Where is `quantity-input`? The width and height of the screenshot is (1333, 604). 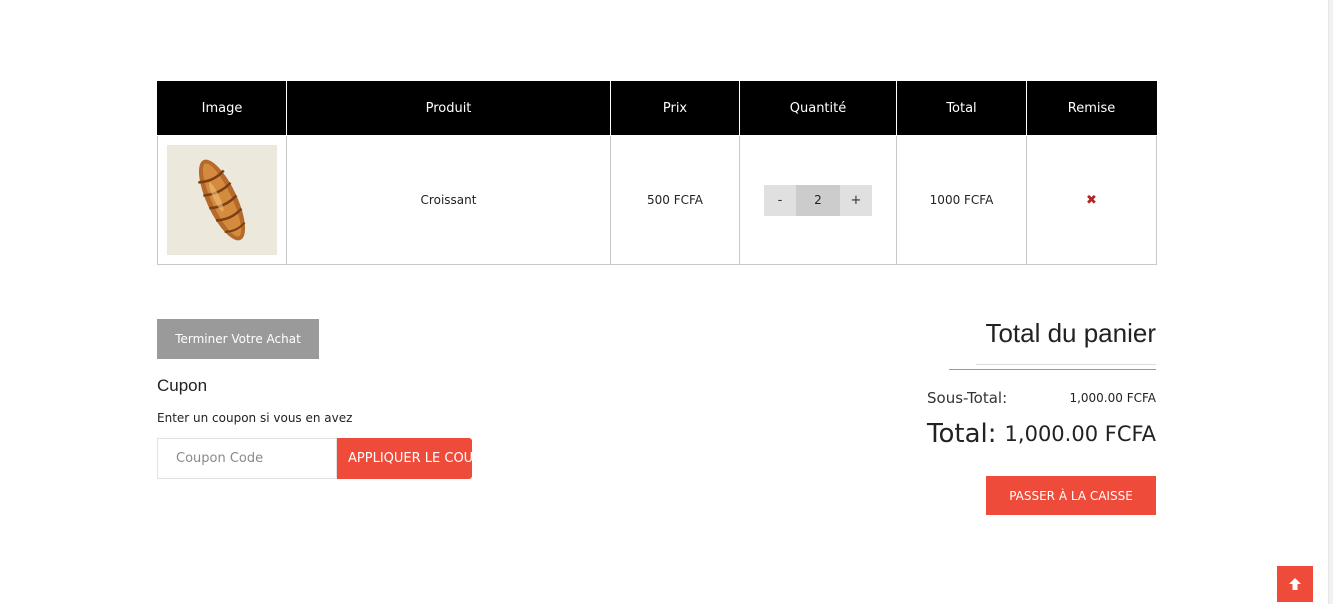
quantity-input is located at coordinates (818, 200).